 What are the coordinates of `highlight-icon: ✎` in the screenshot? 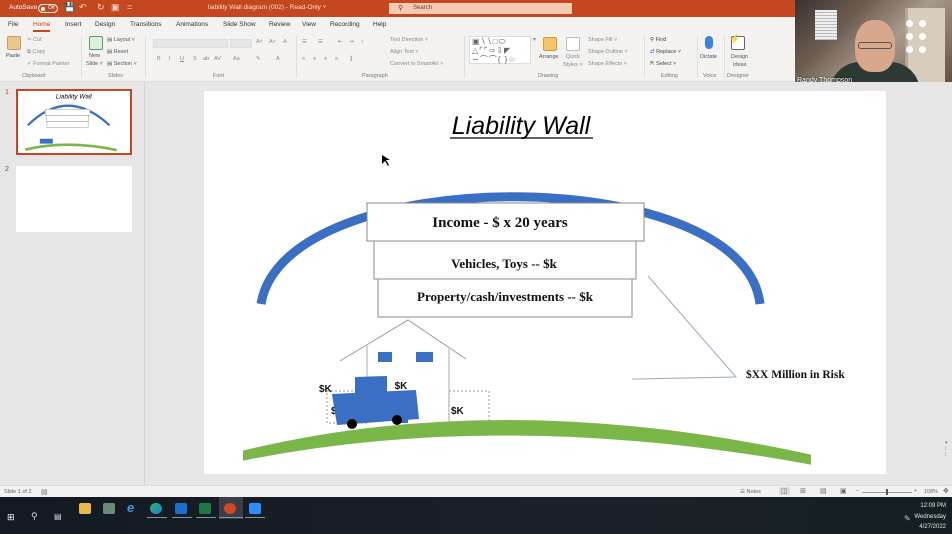 It's located at (258, 59).